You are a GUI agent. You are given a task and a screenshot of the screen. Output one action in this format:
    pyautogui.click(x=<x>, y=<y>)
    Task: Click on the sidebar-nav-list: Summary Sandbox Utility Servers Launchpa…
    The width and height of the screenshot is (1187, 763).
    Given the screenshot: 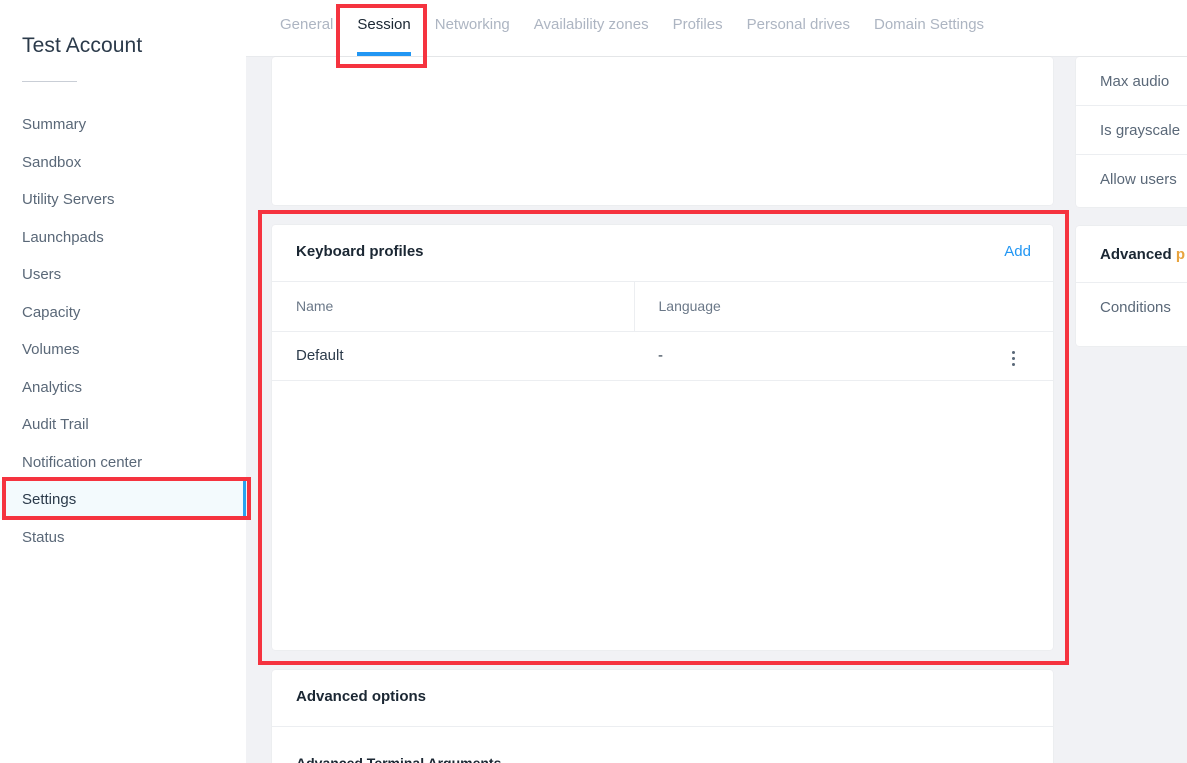 What is the action you would take?
    pyautogui.click(x=123, y=331)
    